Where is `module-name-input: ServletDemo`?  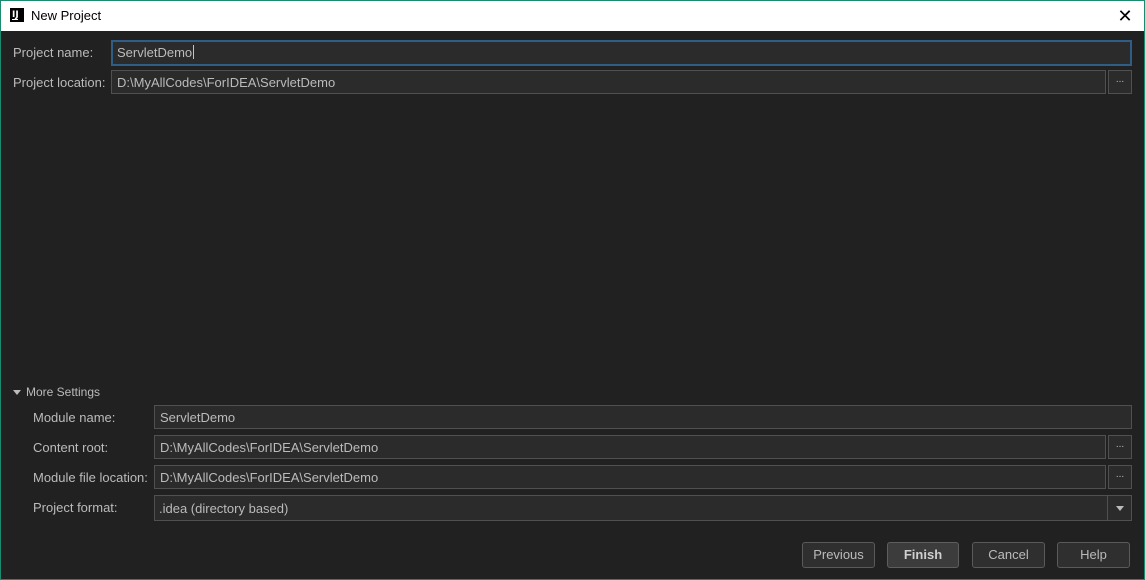 module-name-input: ServletDemo is located at coordinates (643, 417).